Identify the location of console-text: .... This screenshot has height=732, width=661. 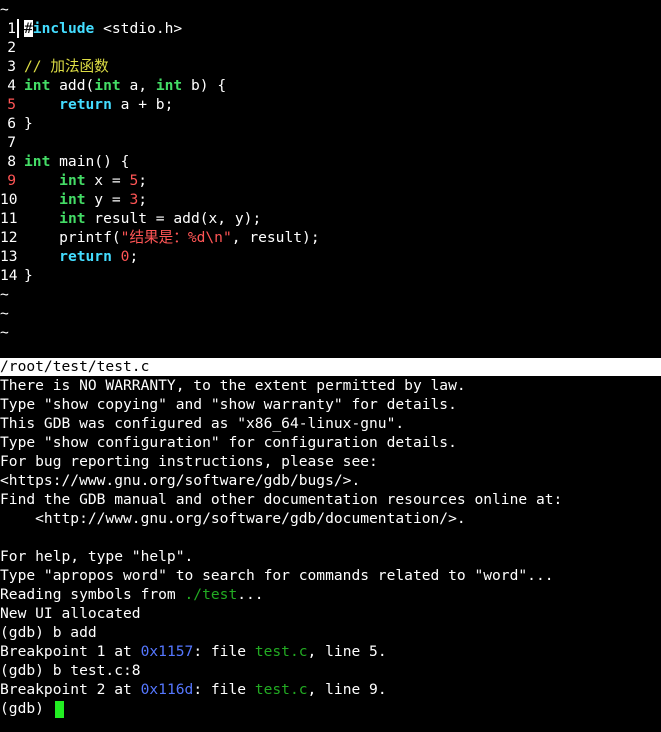
(250, 594).